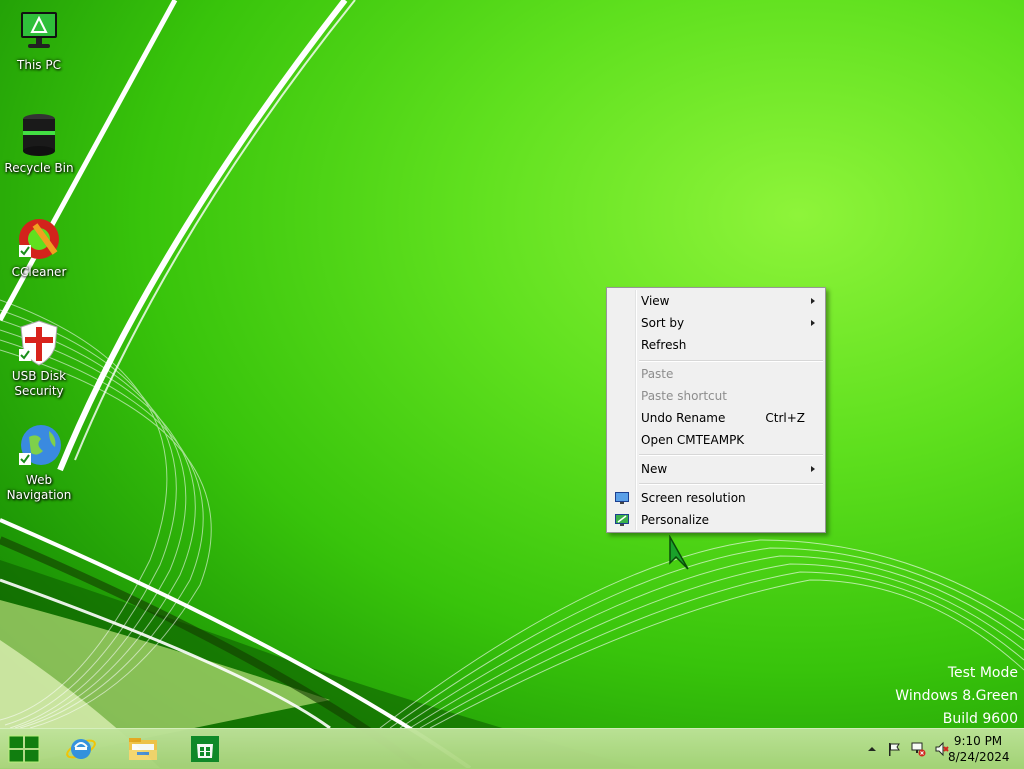 This screenshot has height=769, width=1024. Describe the element at coordinates (663, 323) in the screenshot. I see `menu-item-label: Sort by` at that location.